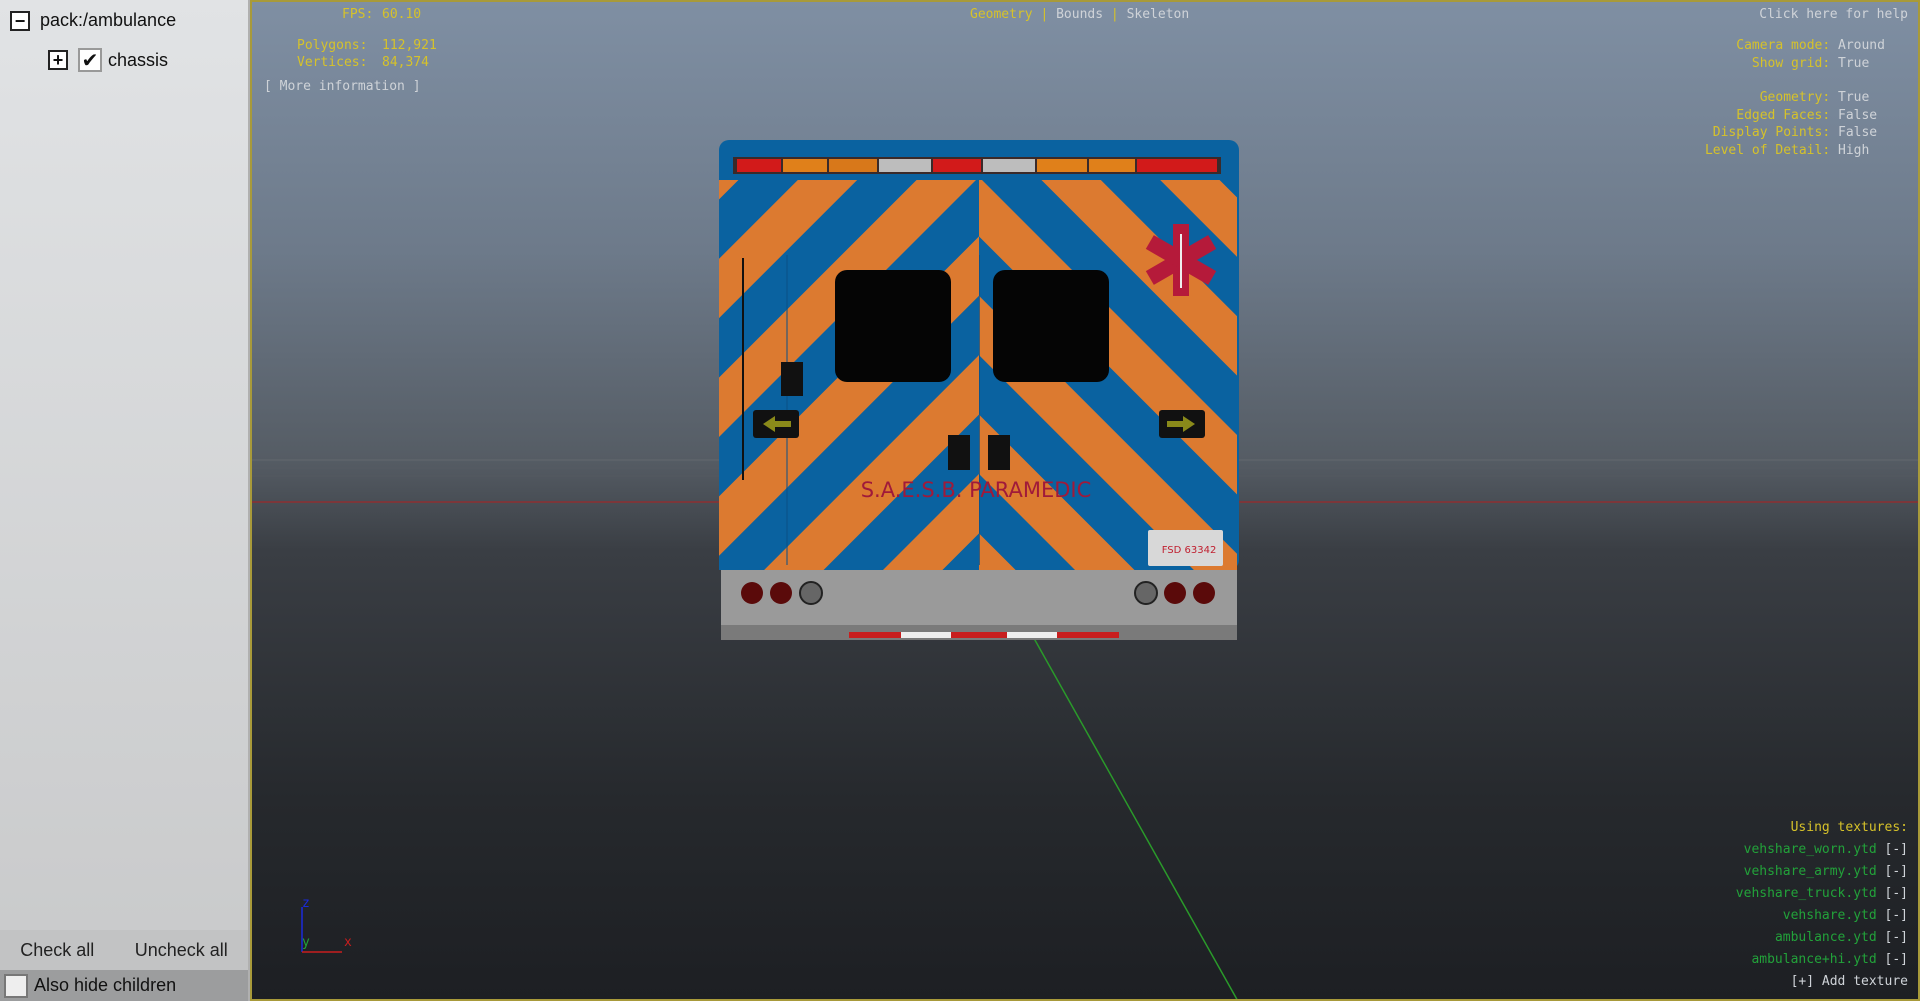 This screenshot has width=1920, height=1001. I want to click on setting-camera-mode: Camera mode: Around, so click(1798, 46).